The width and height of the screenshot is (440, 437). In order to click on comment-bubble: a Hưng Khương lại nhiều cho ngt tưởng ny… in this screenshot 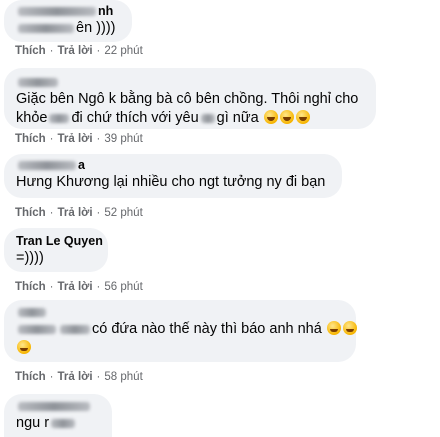, I will do `click(173, 176)`.